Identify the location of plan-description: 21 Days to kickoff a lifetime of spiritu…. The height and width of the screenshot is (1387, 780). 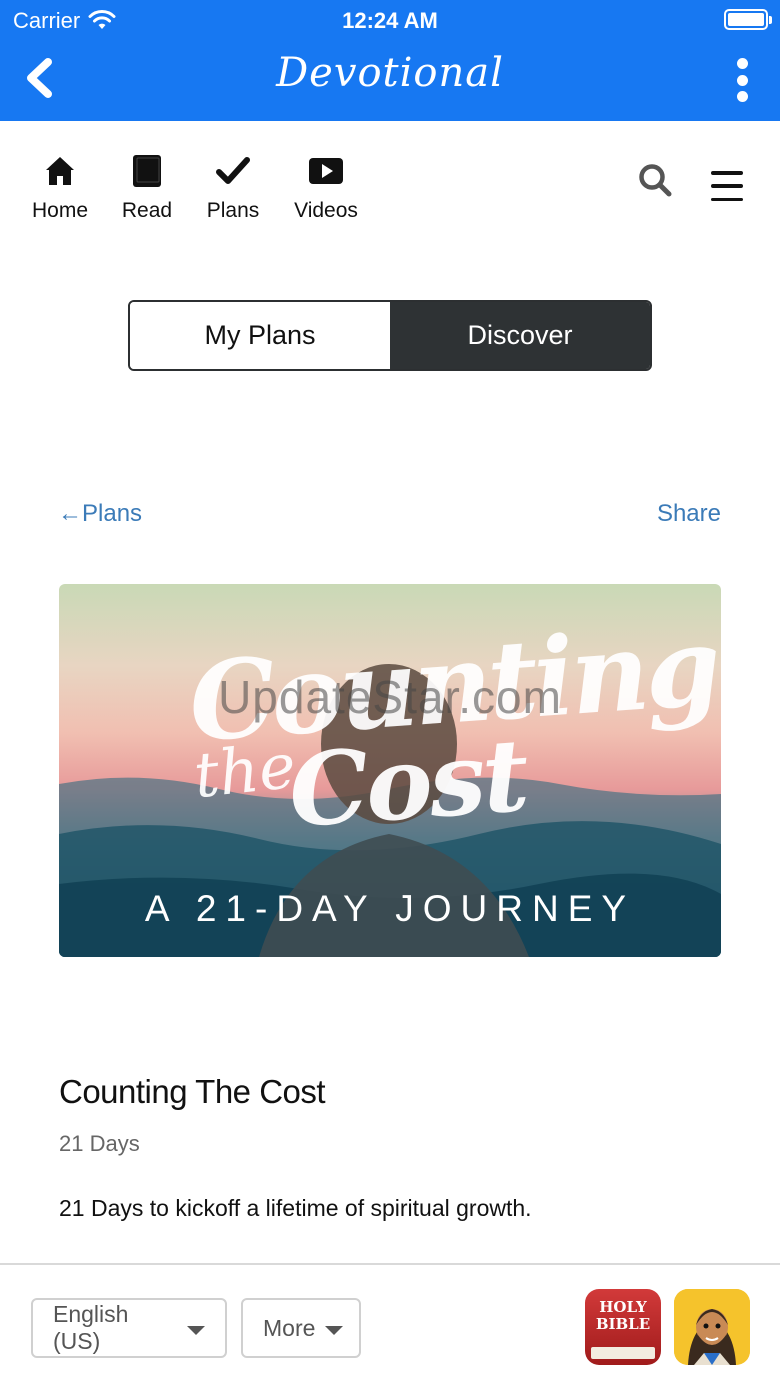
(295, 1208).